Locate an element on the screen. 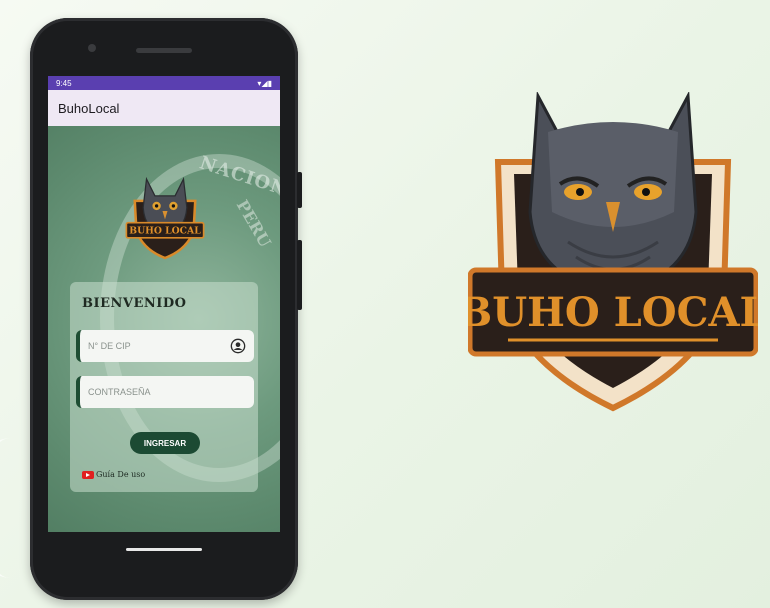 The height and width of the screenshot is (608, 770). small-logo-text: BUHO LOCAL is located at coordinates (165, 231).